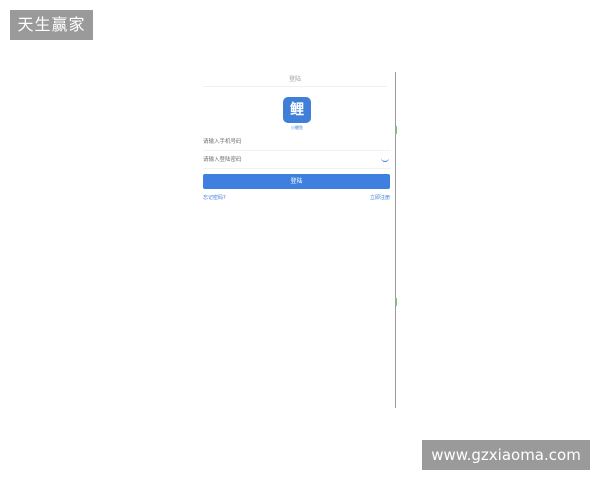  I want to click on watermark-top-left: 天生赢家, so click(51, 25).